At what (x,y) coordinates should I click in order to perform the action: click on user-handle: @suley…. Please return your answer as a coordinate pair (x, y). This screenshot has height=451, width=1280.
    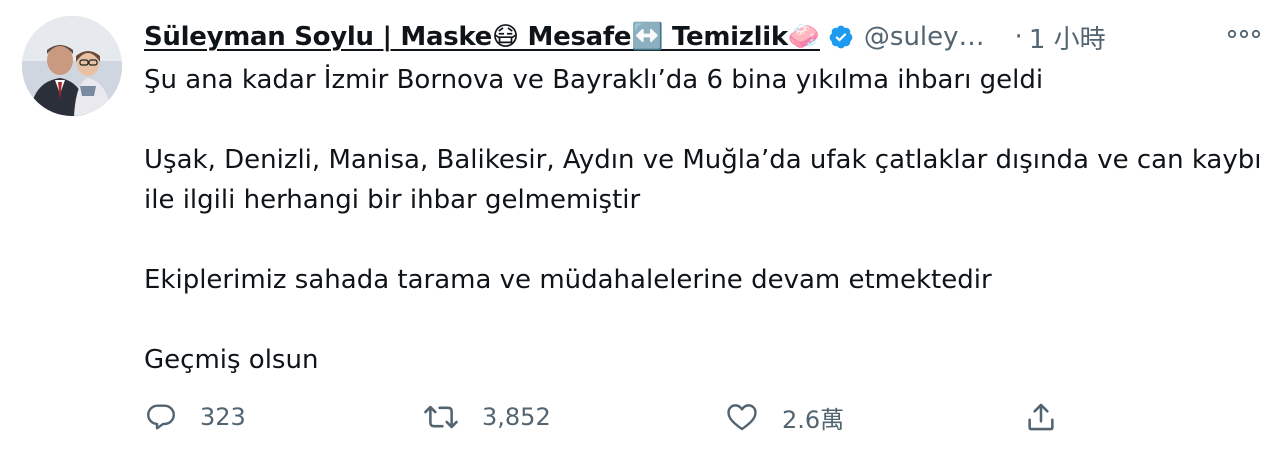
    Looking at the image, I should click on (924, 37).